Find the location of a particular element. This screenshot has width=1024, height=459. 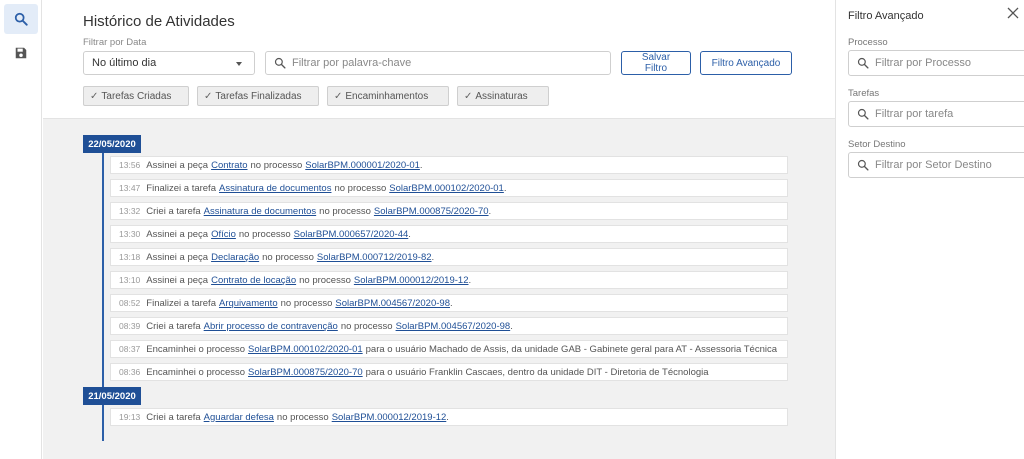

close-icon is located at coordinates (1013, 13).